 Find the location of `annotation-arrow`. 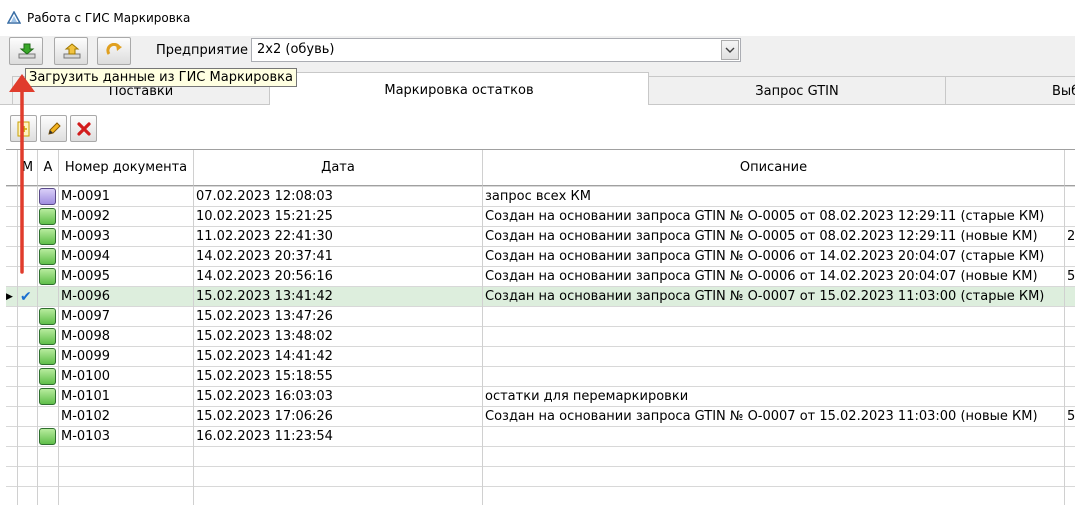

annotation-arrow is located at coordinates (22, 174).